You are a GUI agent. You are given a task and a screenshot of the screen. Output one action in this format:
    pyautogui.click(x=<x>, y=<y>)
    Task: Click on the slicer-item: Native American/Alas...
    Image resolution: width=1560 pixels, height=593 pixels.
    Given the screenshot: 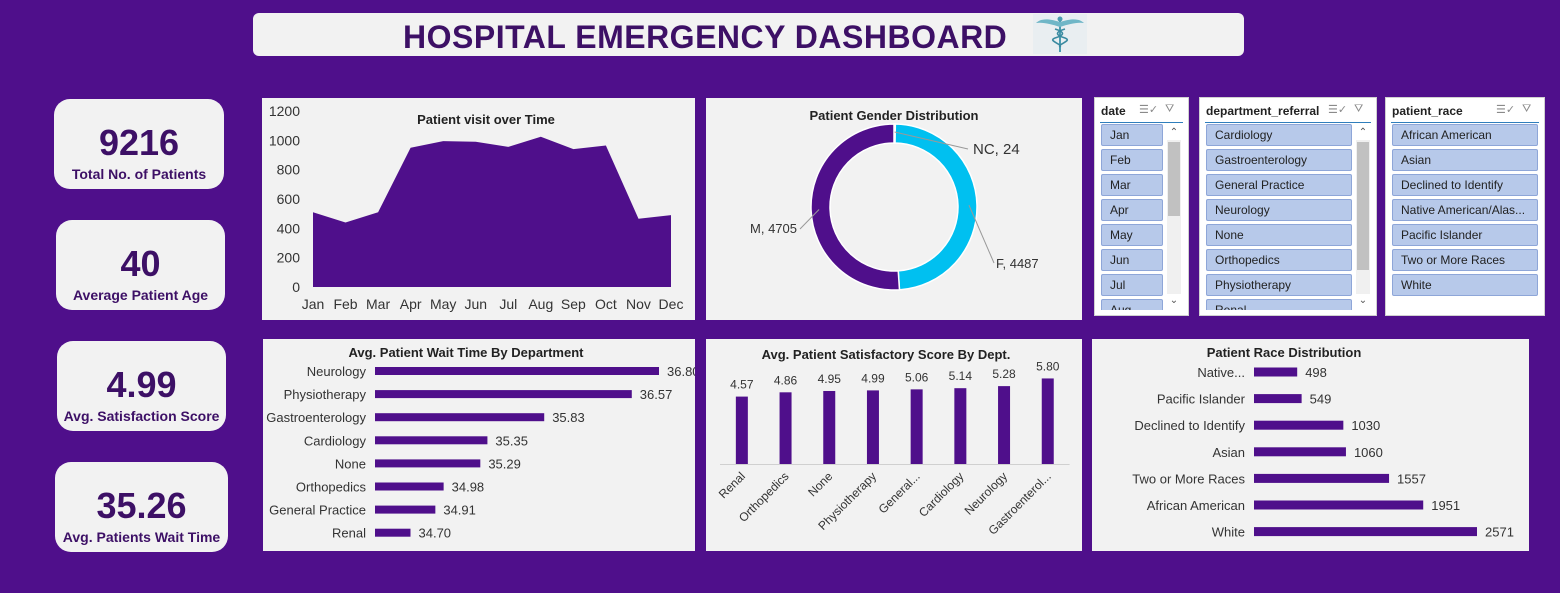 What is the action you would take?
    pyautogui.click(x=1465, y=210)
    